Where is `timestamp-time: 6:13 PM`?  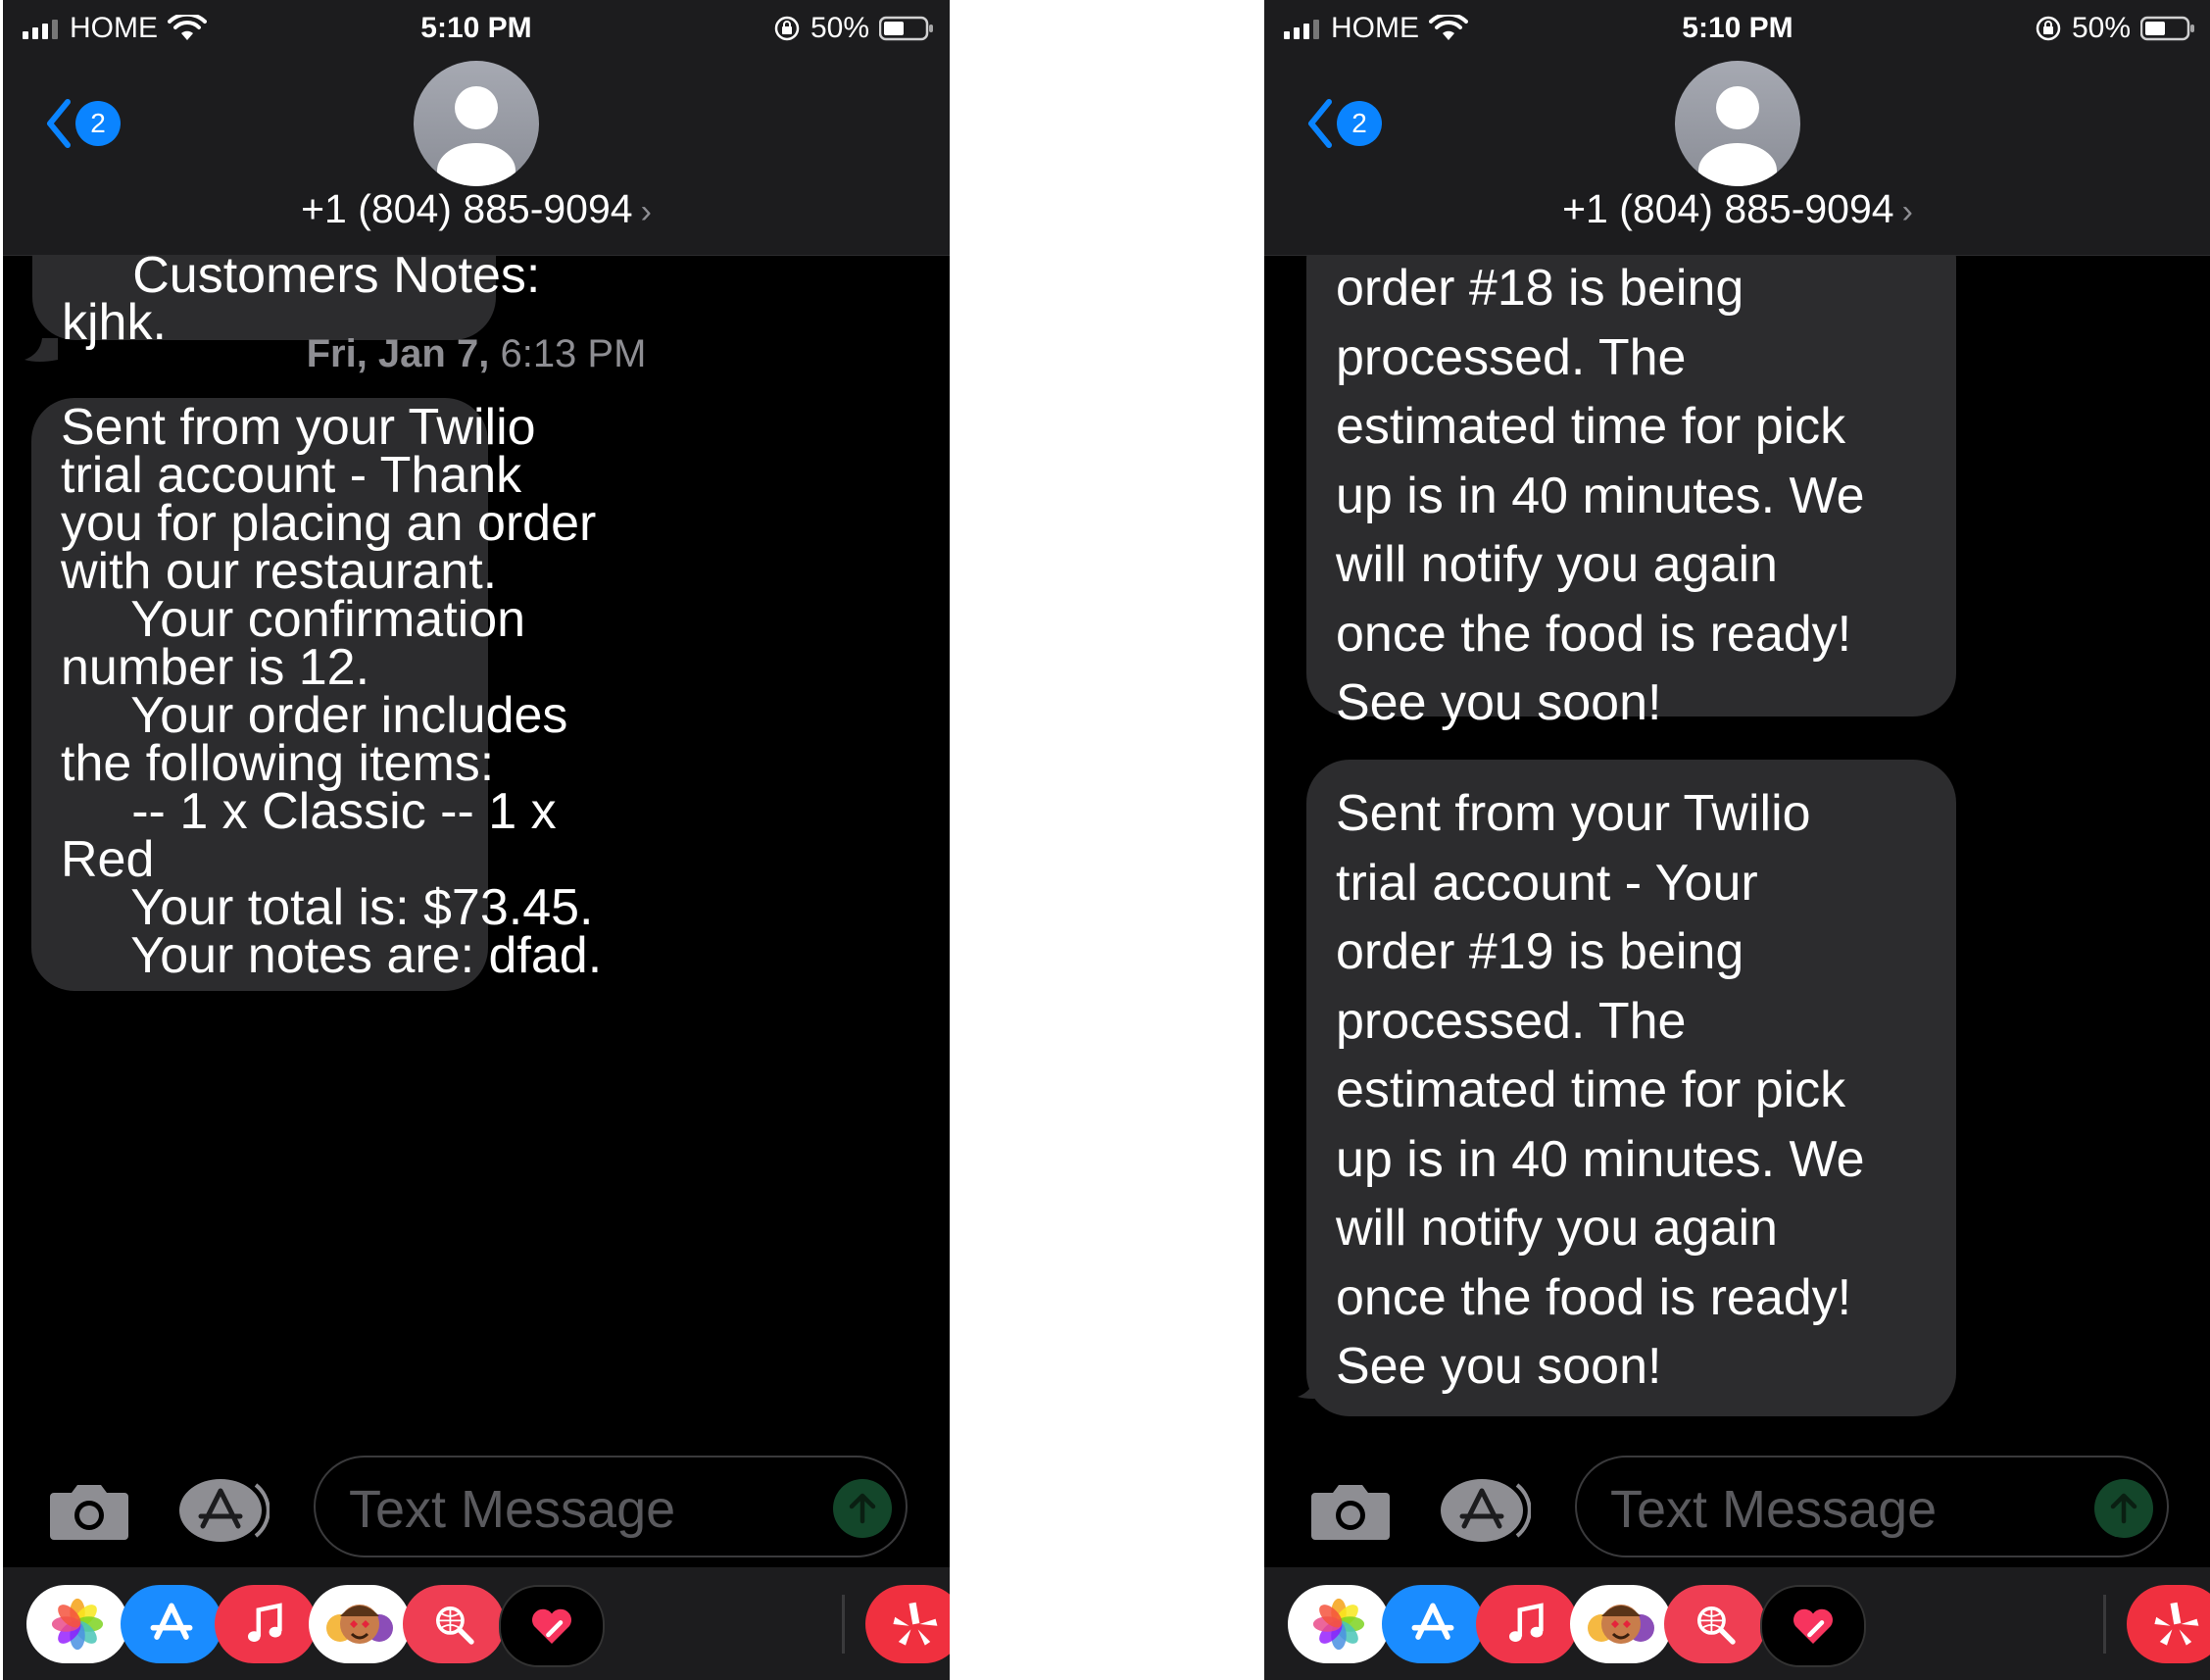
timestamp-time: 6:13 PM is located at coordinates (573, 353).